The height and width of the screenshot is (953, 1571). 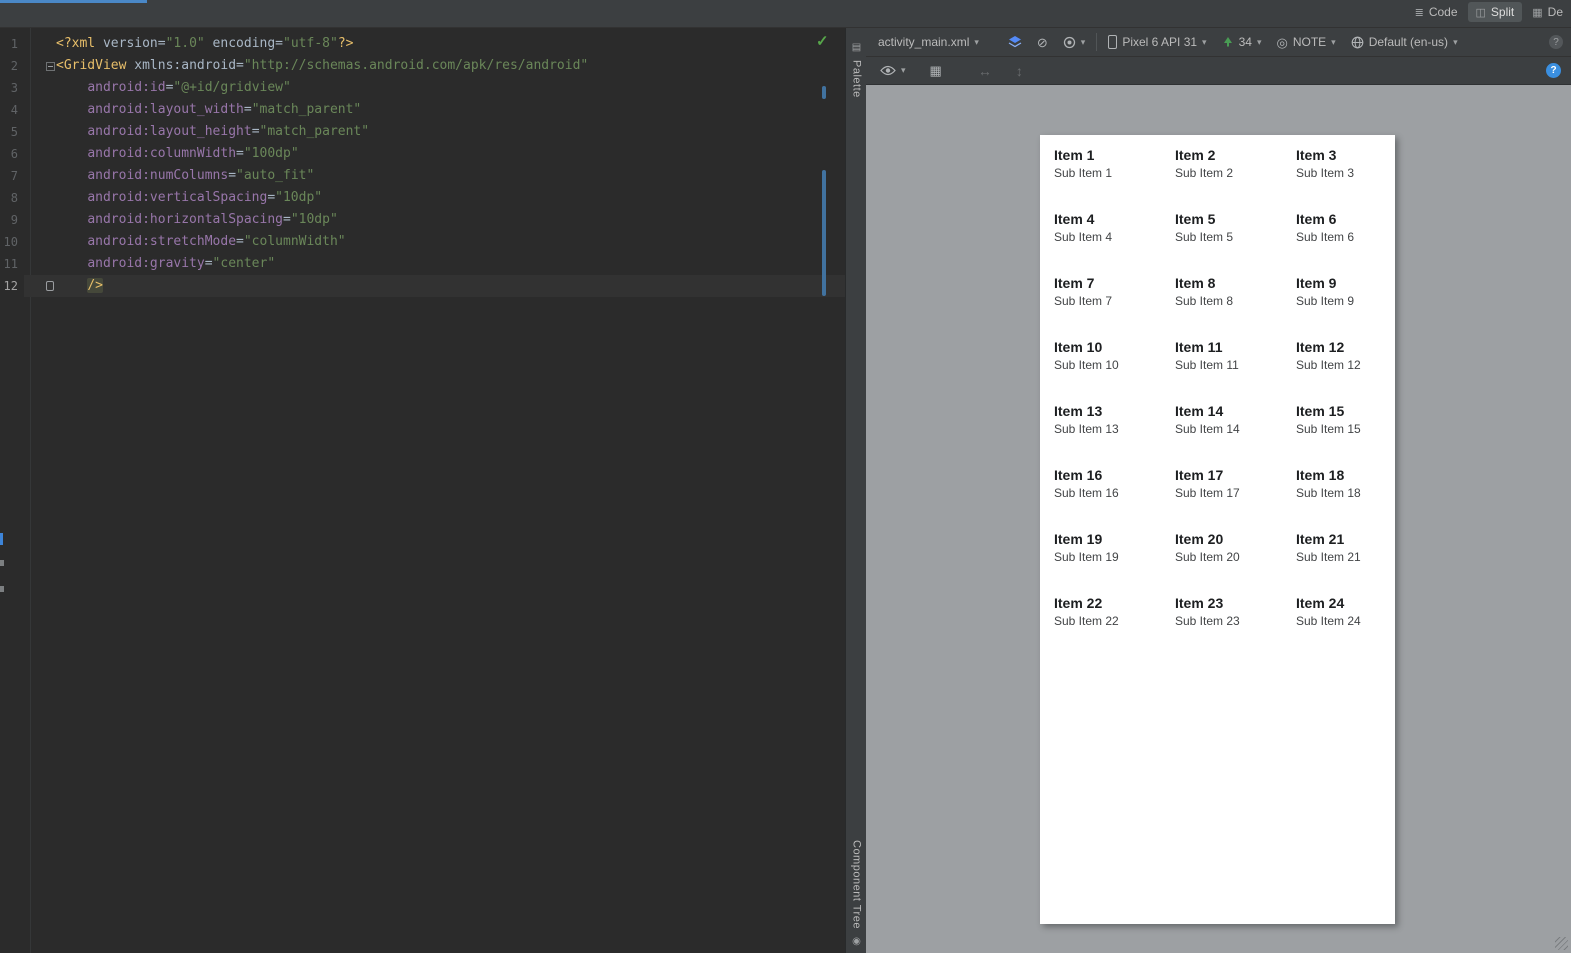 I want to click on grid-item: Item 20 Sub Item 20, so click(x=1235, y=563).